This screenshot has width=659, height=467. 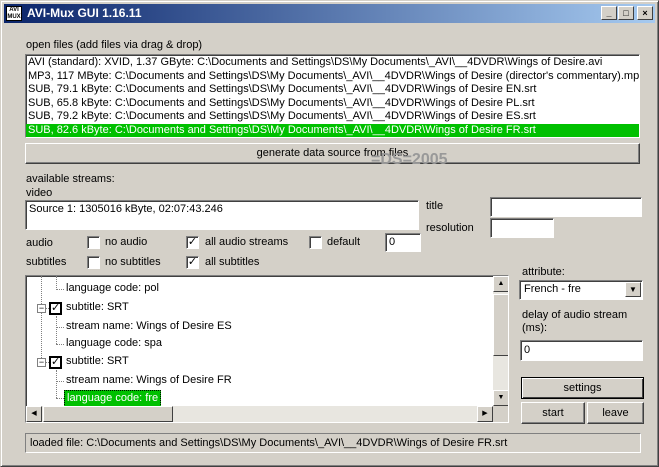 I want to click on title-input, so click(x=566, y=207).